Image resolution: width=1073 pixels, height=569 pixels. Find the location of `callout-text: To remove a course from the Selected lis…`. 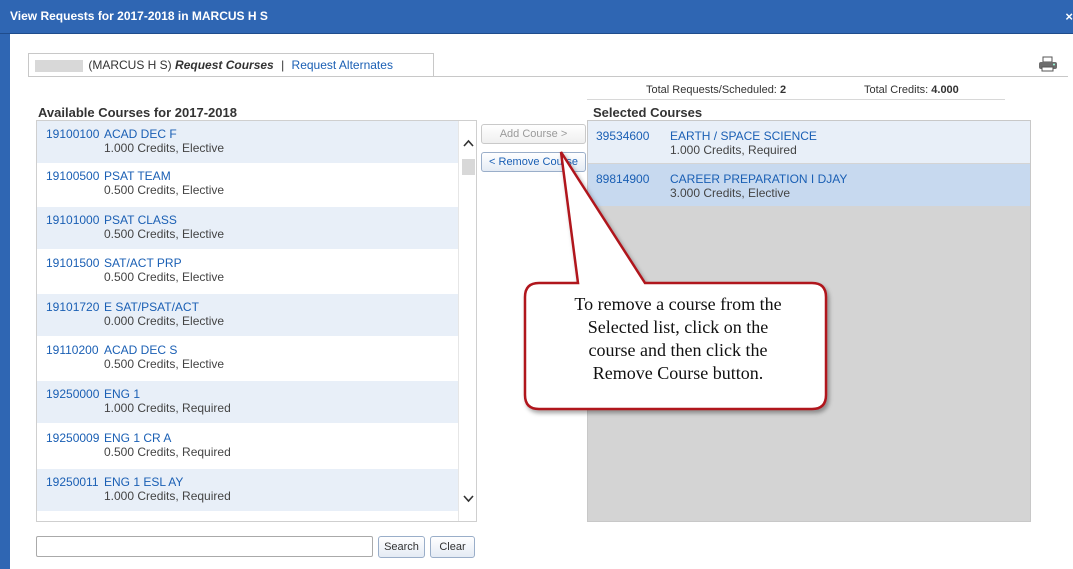

callout-text: To remove a course from the Selected lis… is located at coordinates (678, 339).